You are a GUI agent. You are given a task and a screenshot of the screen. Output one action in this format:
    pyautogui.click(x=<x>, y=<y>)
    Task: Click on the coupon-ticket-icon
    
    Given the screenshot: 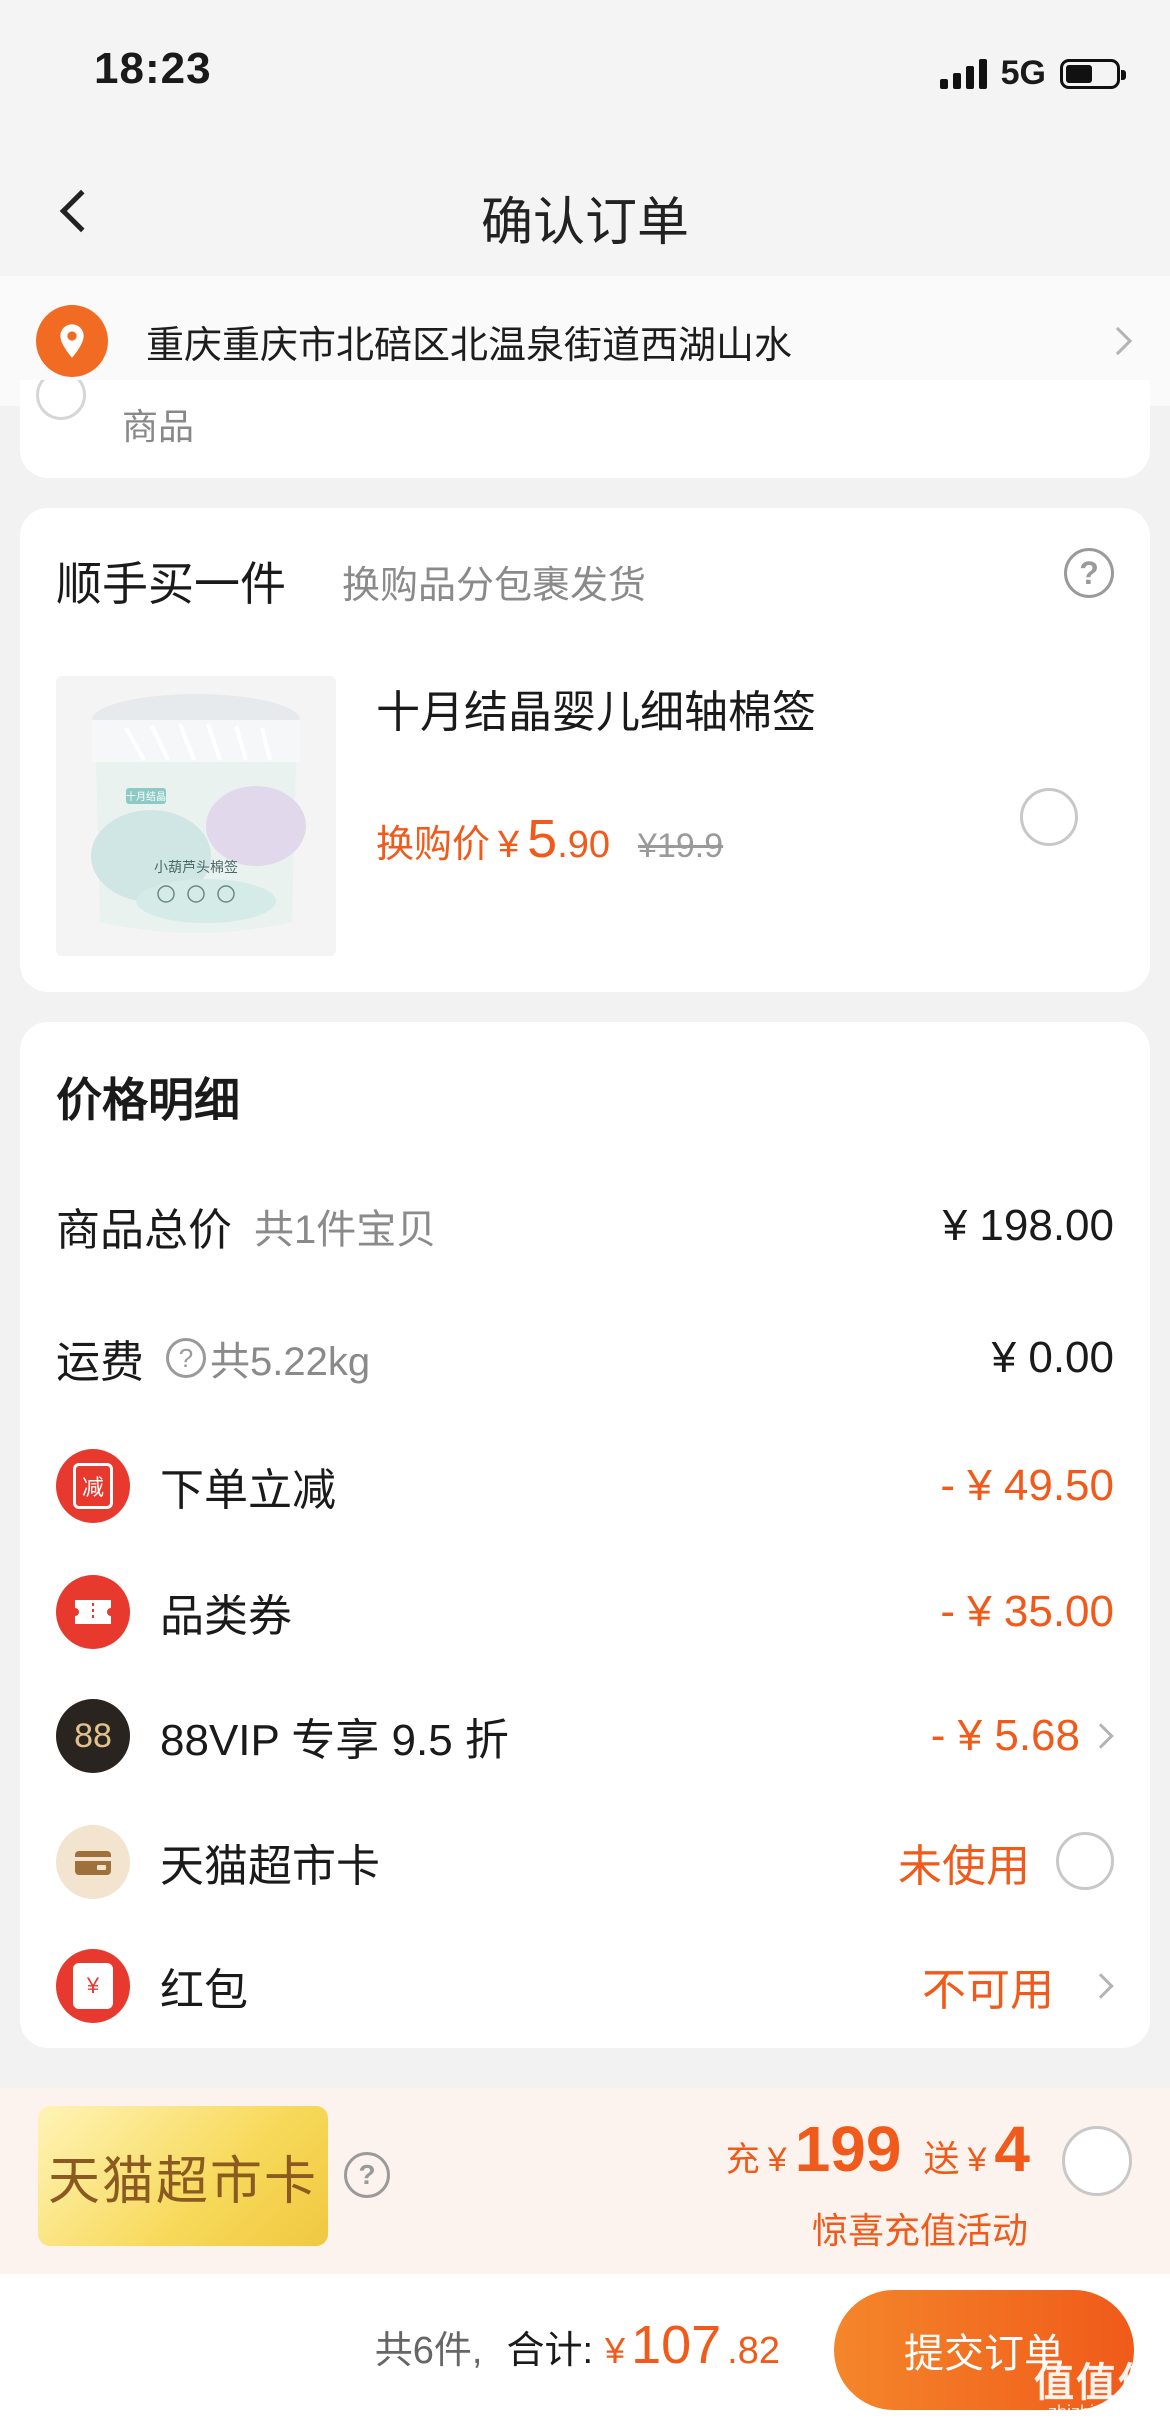 What is the action you would take?
    pyautogui.click(x=93, y=1612)
    